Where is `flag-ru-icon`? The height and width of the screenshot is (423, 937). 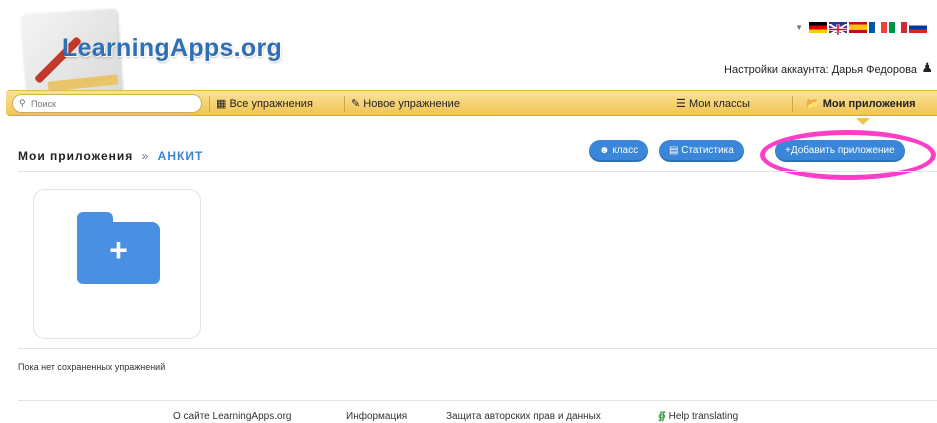 flag-ru-icon is located at coordinates (918, 27).